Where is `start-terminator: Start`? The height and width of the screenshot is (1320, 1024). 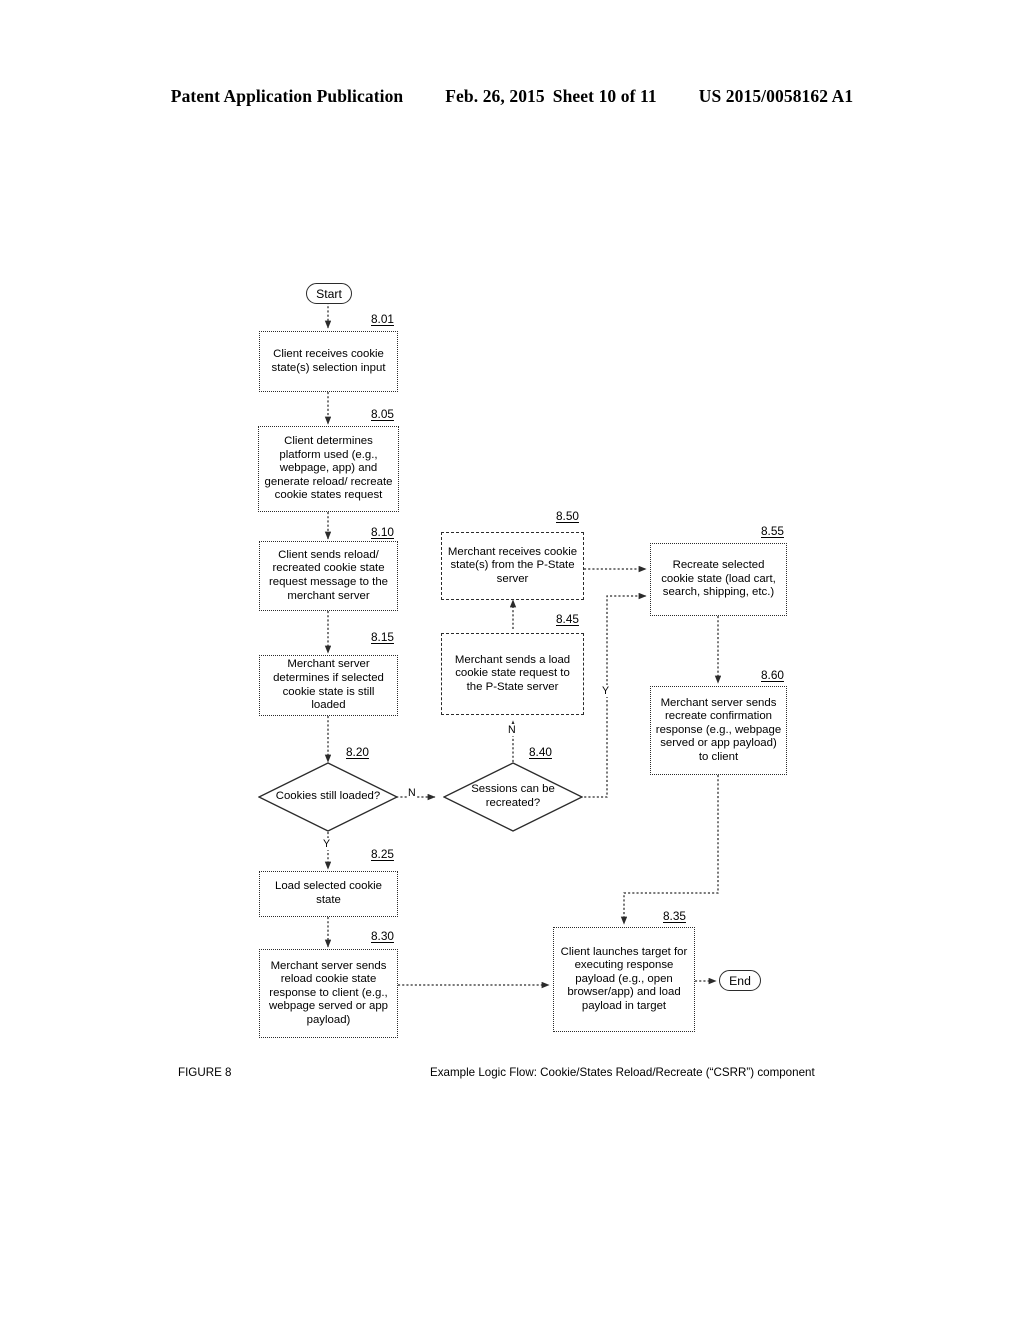
start-terminator: Start is located at coordinates (329, 293).